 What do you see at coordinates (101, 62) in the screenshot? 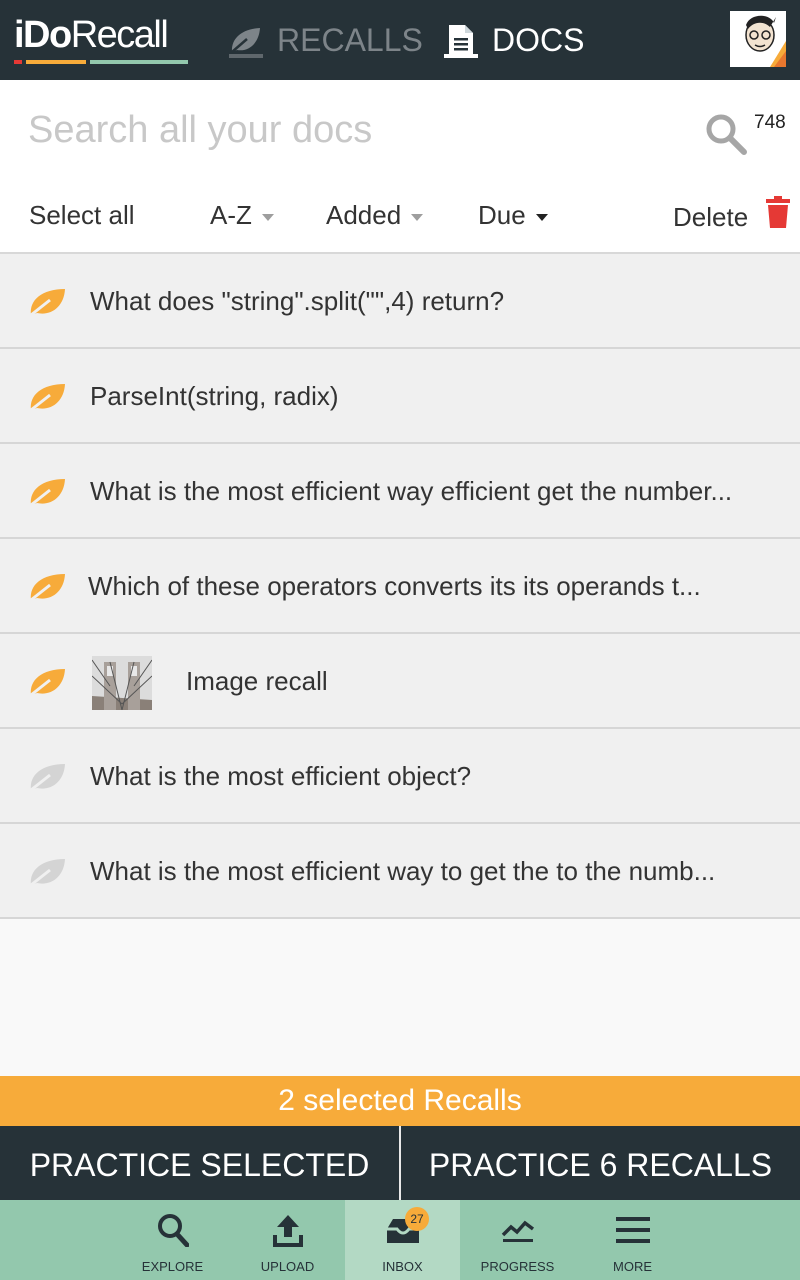
I see `logo-underline` at bounding box center [101, 62].